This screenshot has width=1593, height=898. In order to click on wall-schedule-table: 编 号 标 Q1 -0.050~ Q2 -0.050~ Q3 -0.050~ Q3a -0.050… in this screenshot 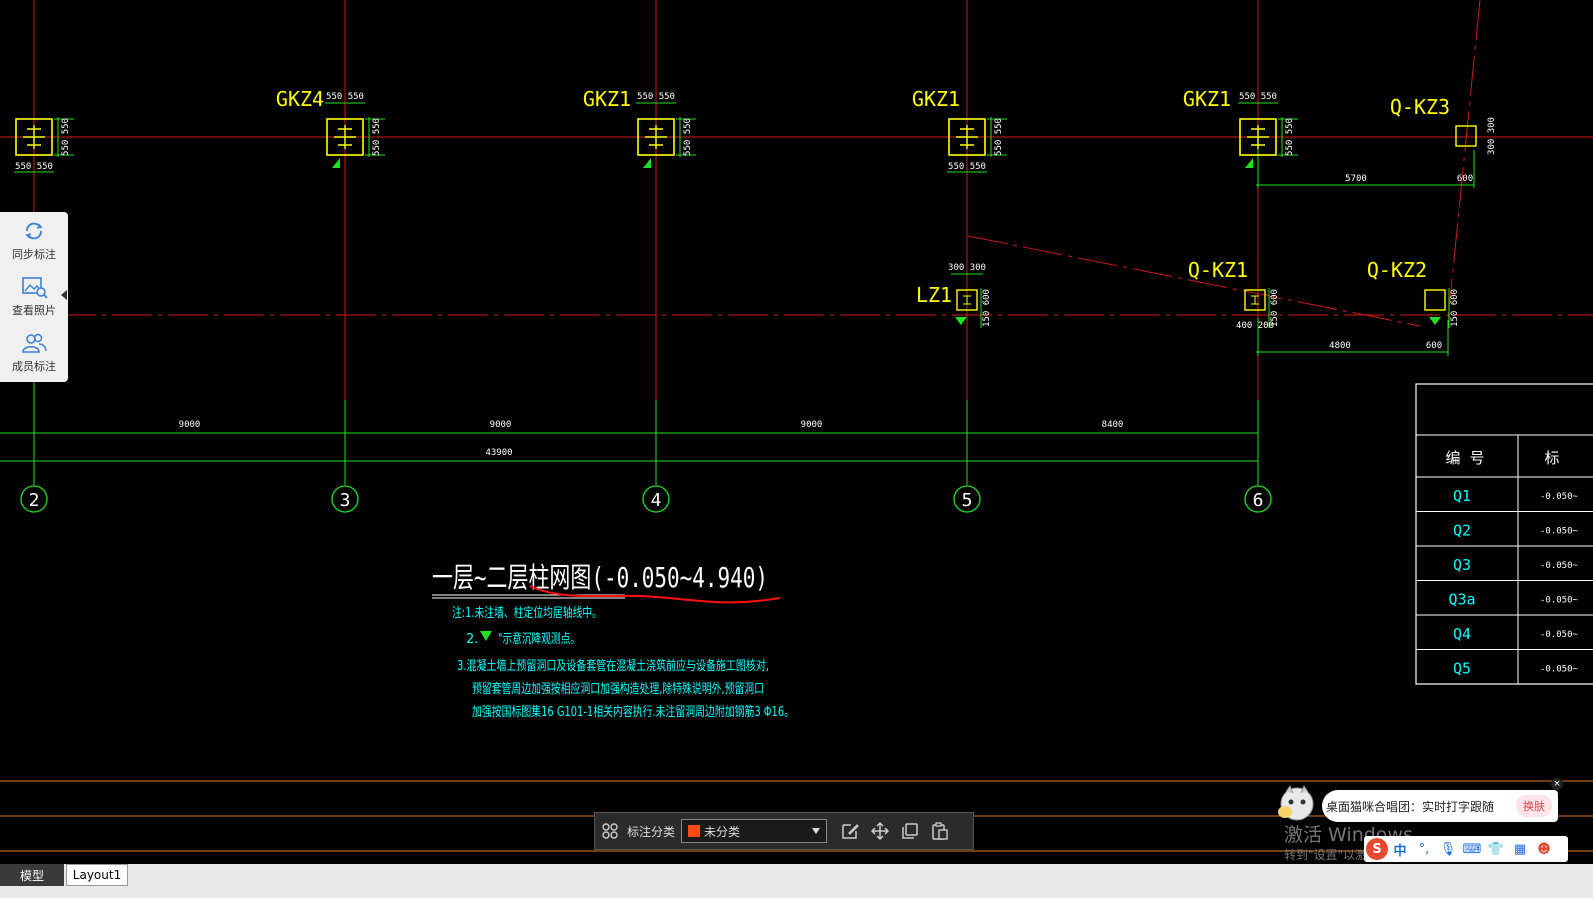, I will do `click(1504, 534)`.